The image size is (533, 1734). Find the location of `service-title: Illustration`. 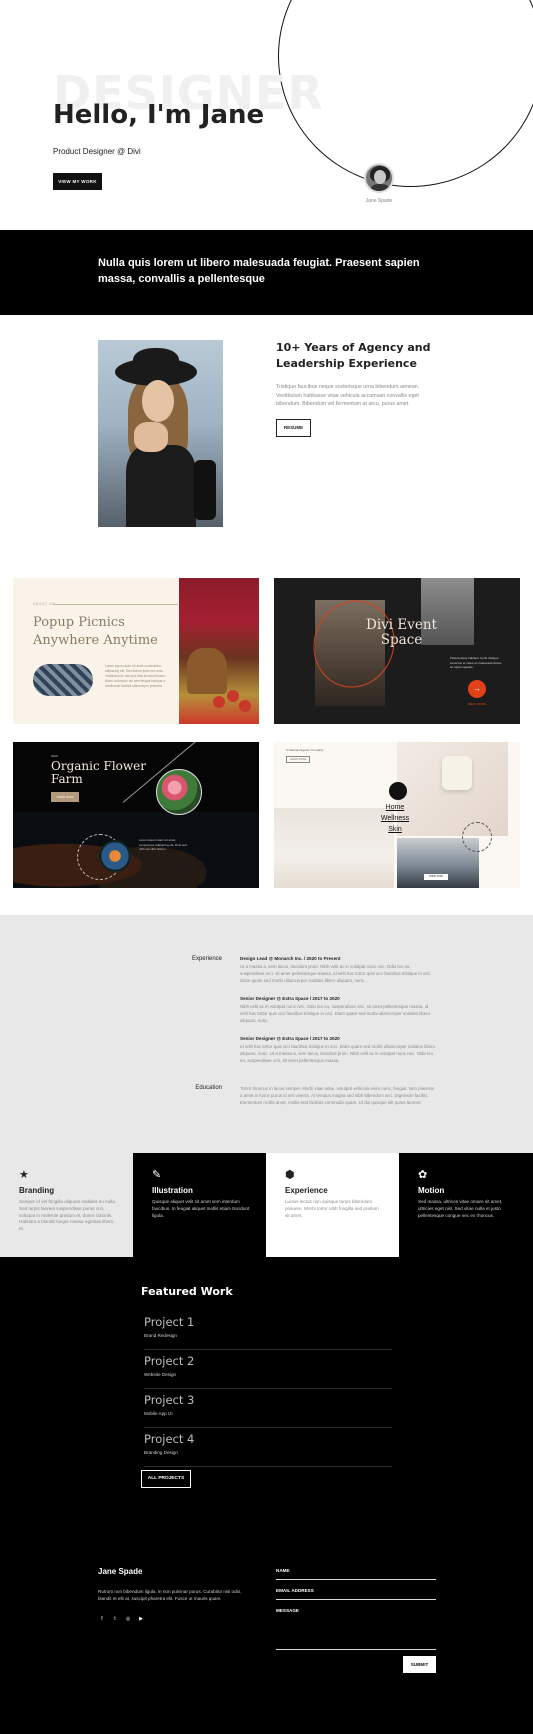

service-title: Illustration is located at coordinates (172, 1190).